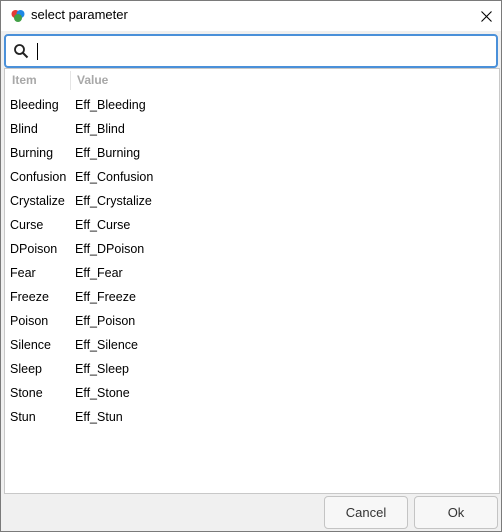  What do you see at coordinates (34, 249) in the screenshot?
I see `row-item-cell: DPoison` at bounding box center [34, 249].